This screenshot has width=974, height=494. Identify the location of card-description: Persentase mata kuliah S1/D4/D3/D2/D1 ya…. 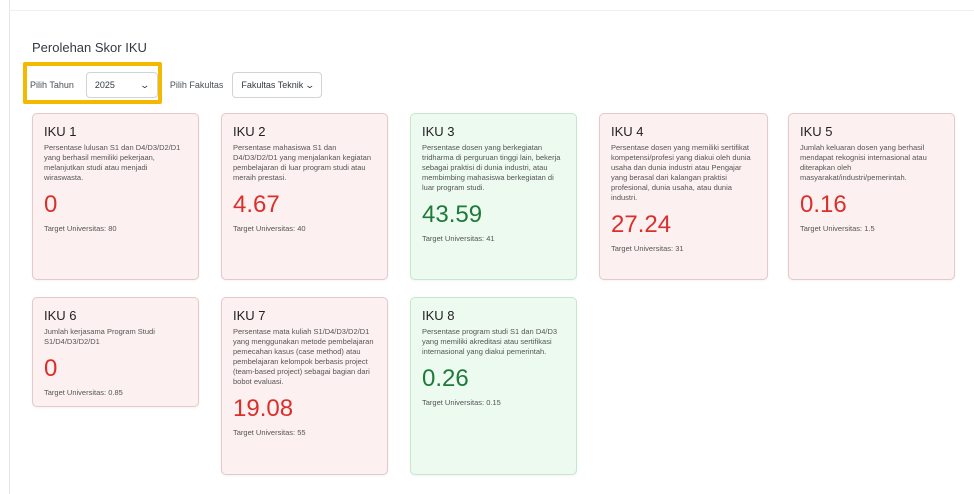
(303, 356).